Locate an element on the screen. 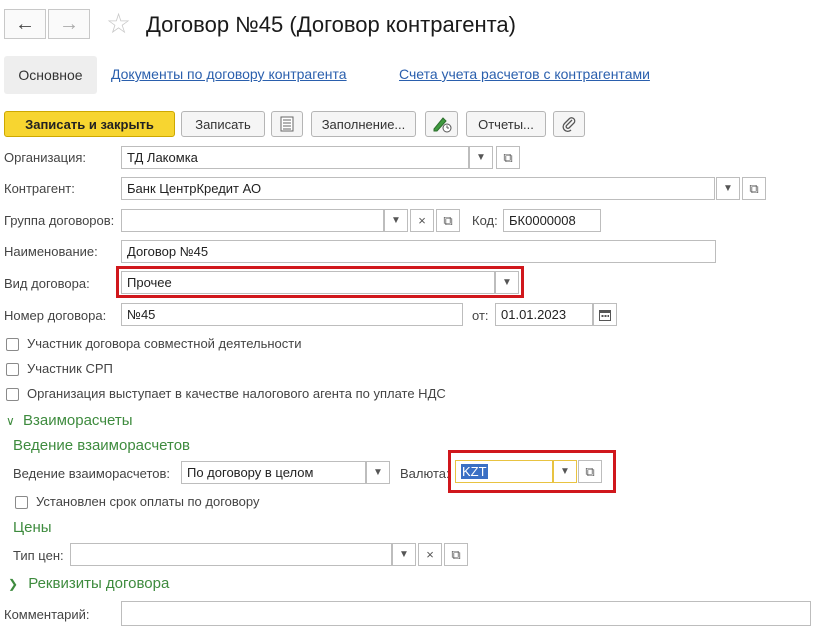  contractor-input: Банк ЦентрКредит АО is located at coordinates (418, 188).